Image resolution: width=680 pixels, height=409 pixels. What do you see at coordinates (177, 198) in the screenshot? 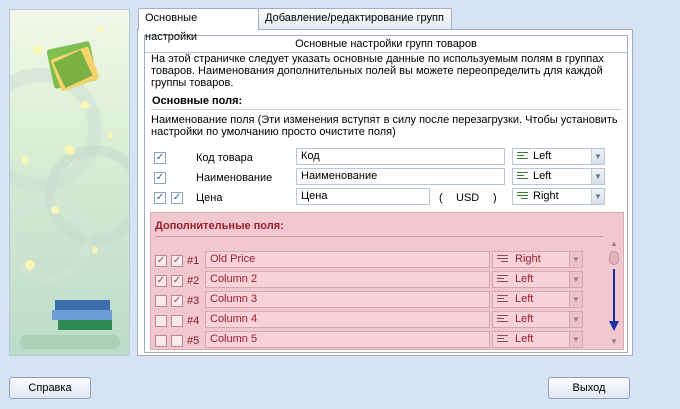
I see `price-enabled-checkbox: ✓` at bounding box center [177, 198].